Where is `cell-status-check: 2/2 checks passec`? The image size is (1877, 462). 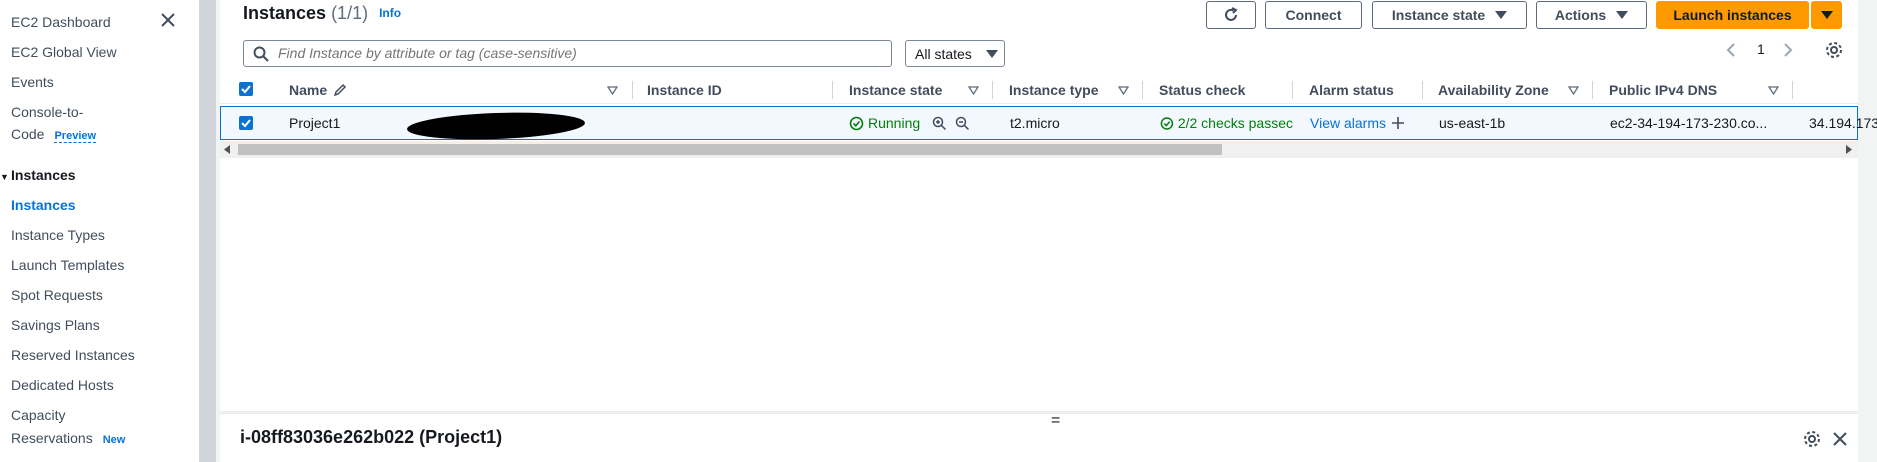
cell-status-check: 2/2 checks passec is located at coordinates (1226, 123).